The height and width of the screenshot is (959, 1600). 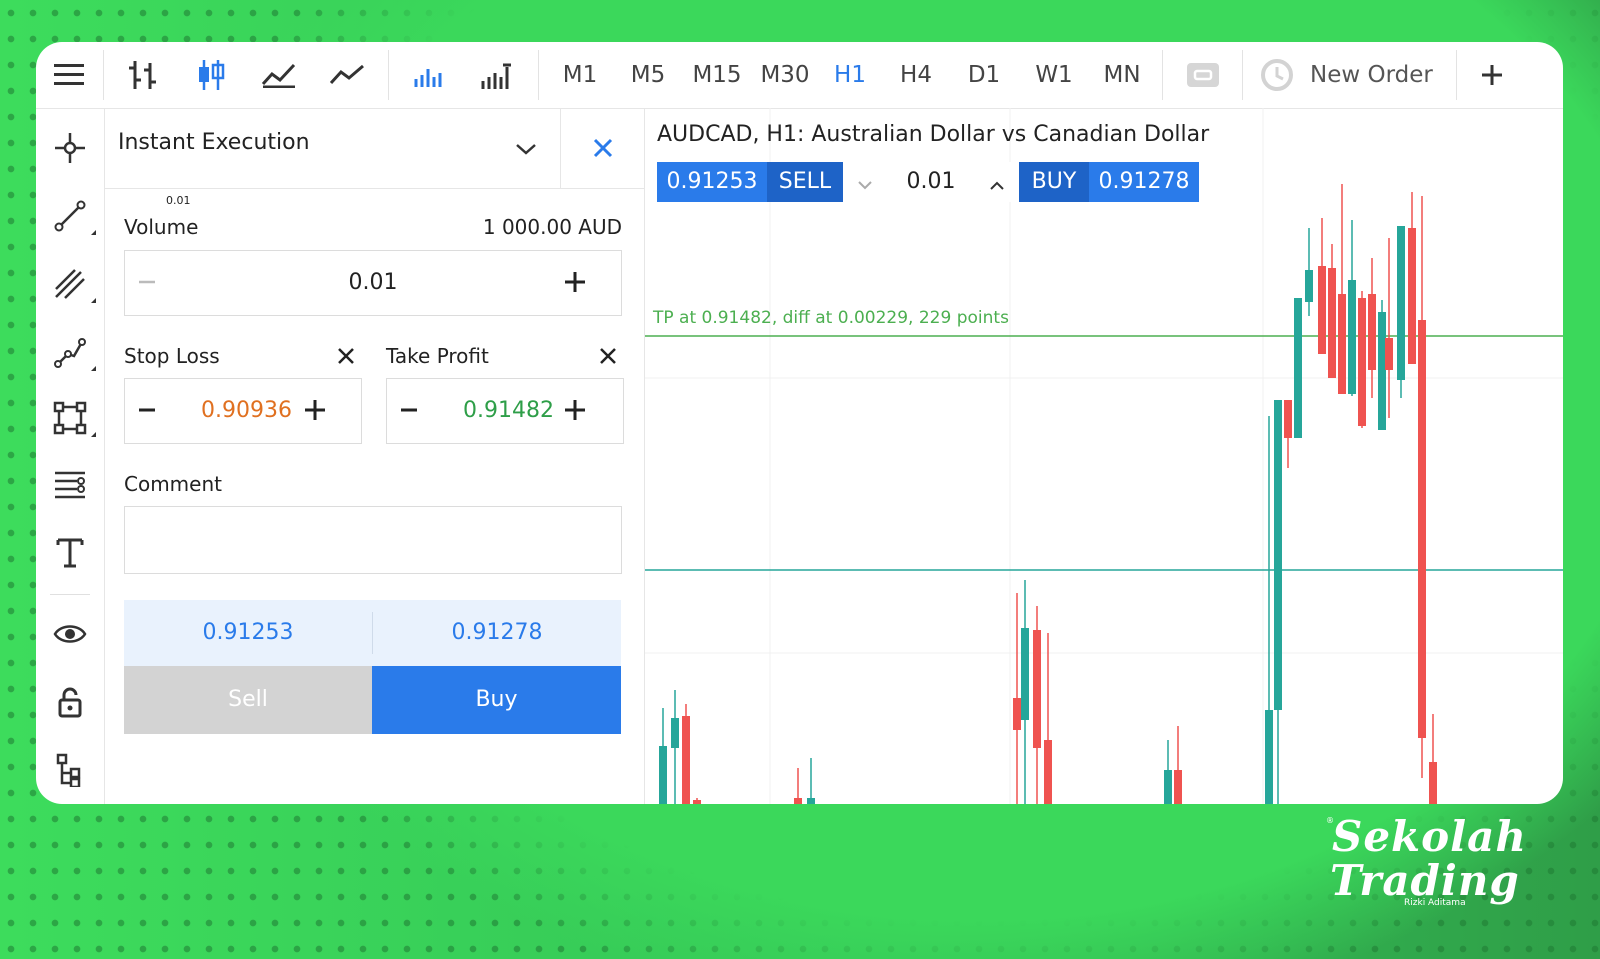 What do you see at coordinates (373, 540) in the screenshot?
I see `comment-input` at bounding box center [373, 540].